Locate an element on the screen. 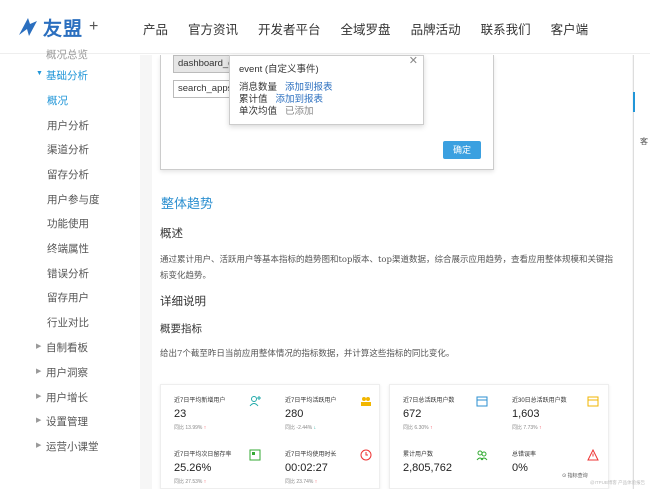 This screenshot has width=650, height=489. nav-item-product: 产品 is located at coordinates (155, 28).